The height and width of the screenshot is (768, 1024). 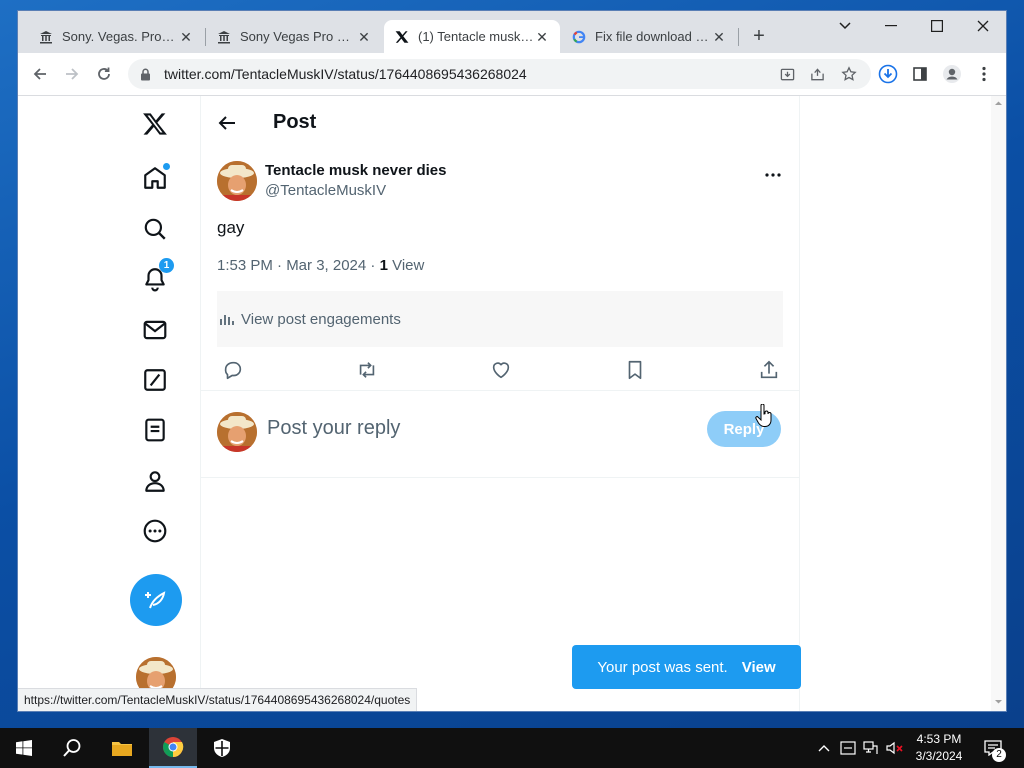 I want to click on author-name: Tentacle musk never dies, so click(x=355, y=170).